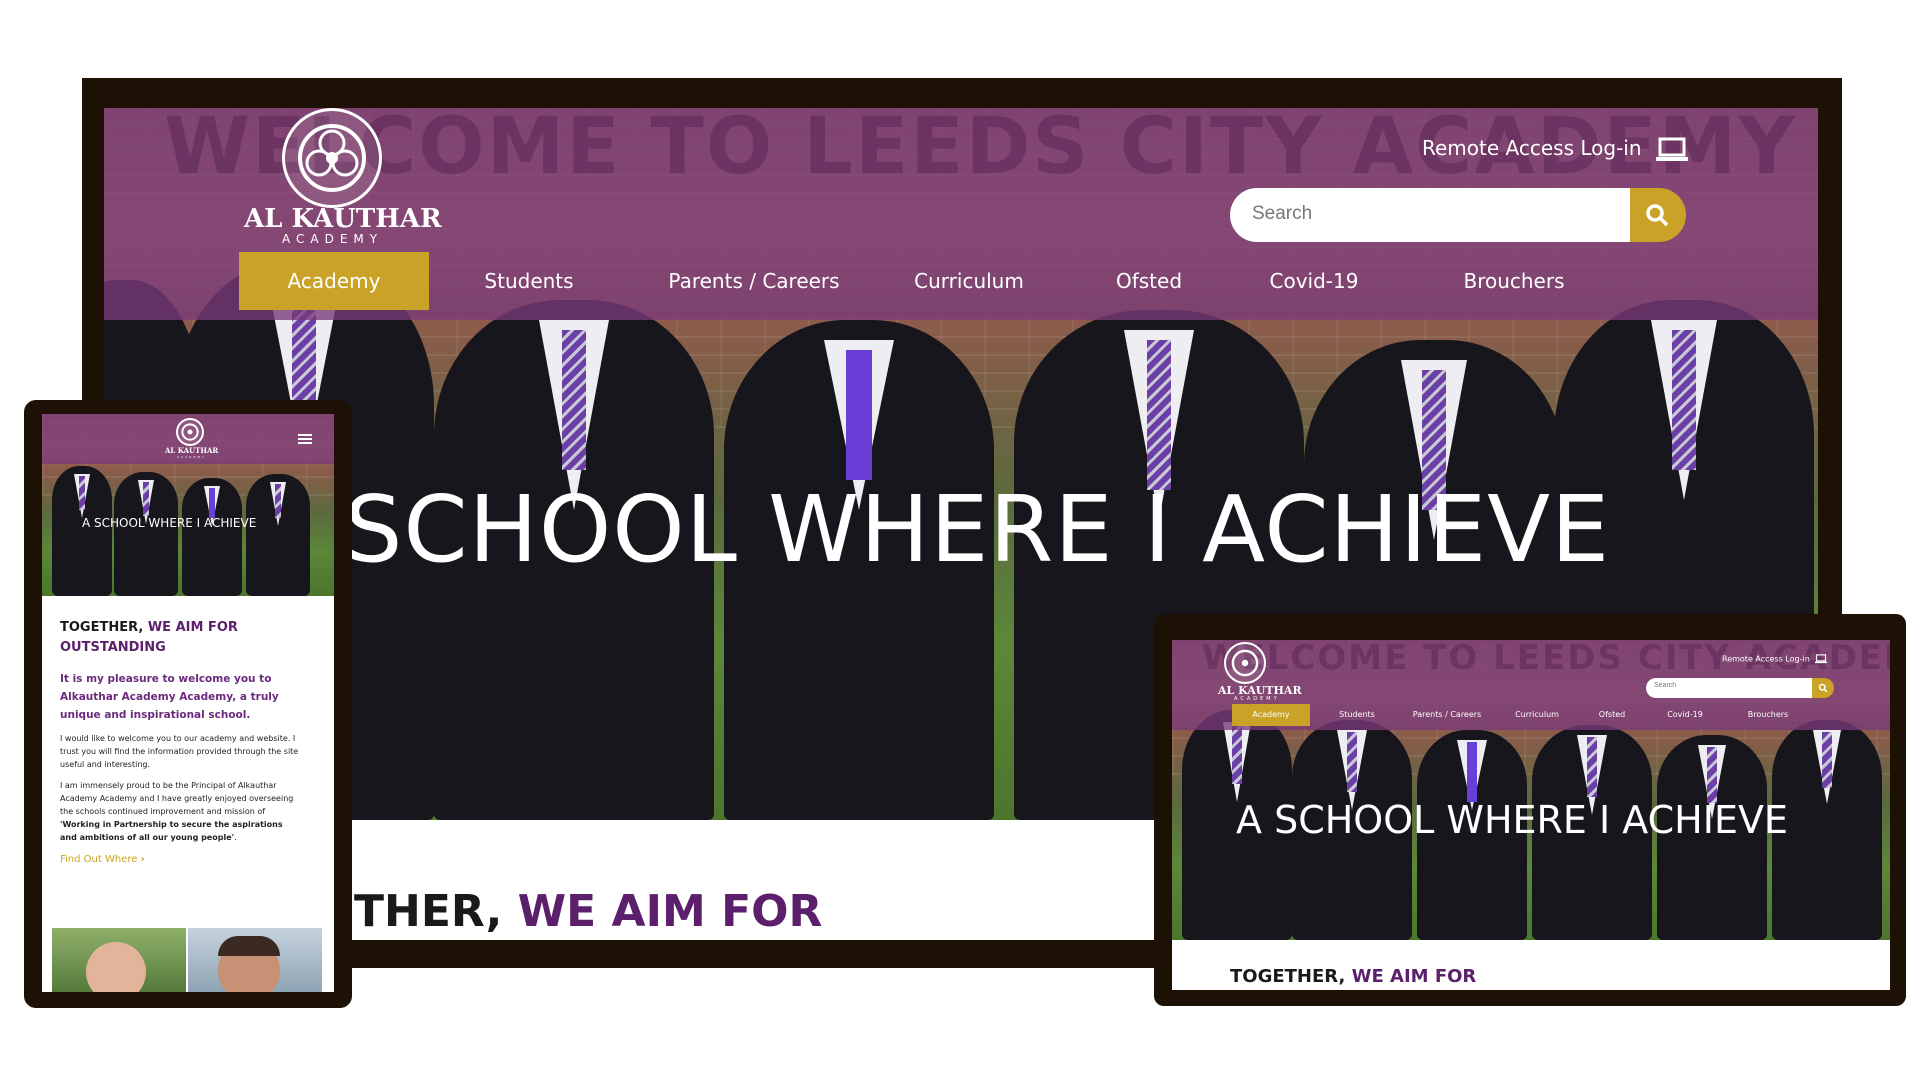  I want to click on tablet-welcome-heading: TOGETHER, WE AIM FOR, so click(1353, 976).